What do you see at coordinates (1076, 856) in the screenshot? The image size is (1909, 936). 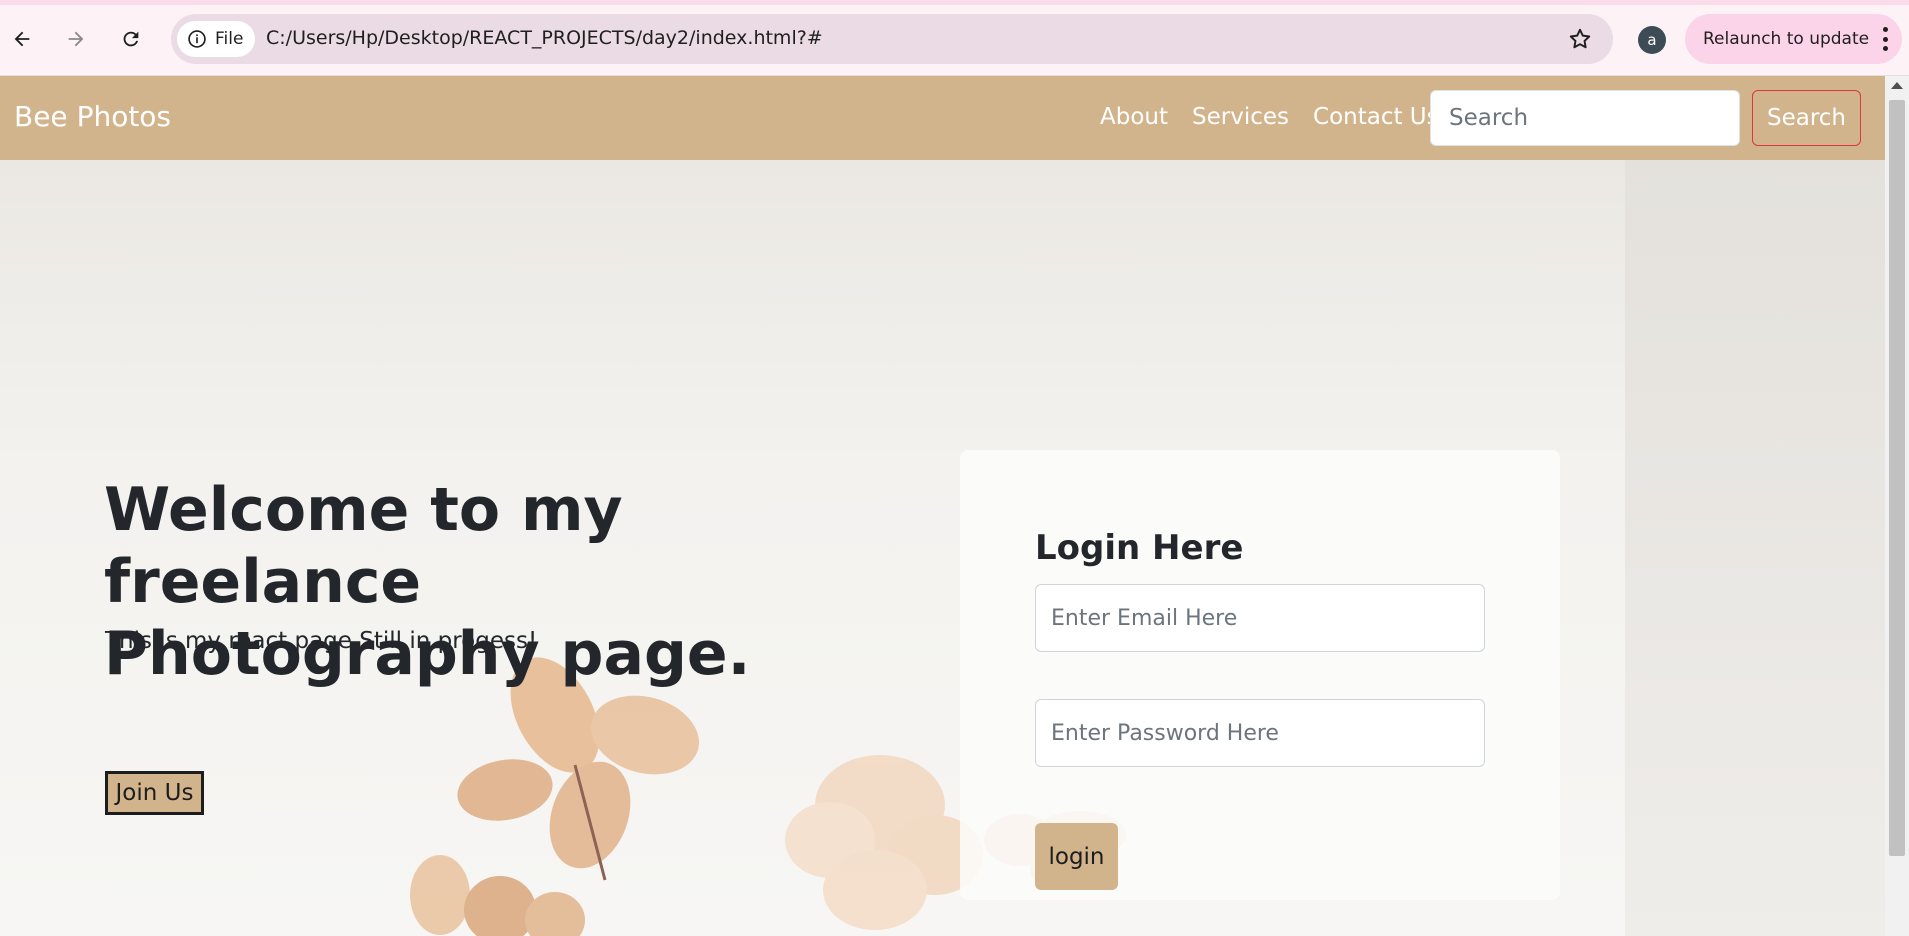 I see `login-button: login` at bounding box center [1076, 856].